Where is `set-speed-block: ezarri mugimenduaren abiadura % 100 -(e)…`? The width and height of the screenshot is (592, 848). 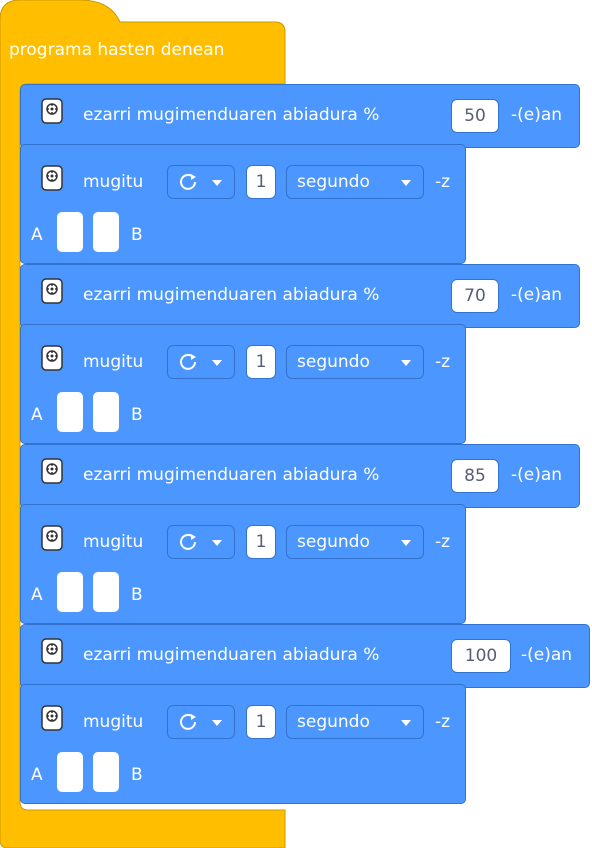
set-speed-block: ezarri mugimenduaren abiadura % 100 -(e)… is located at coordinates (305, 656).